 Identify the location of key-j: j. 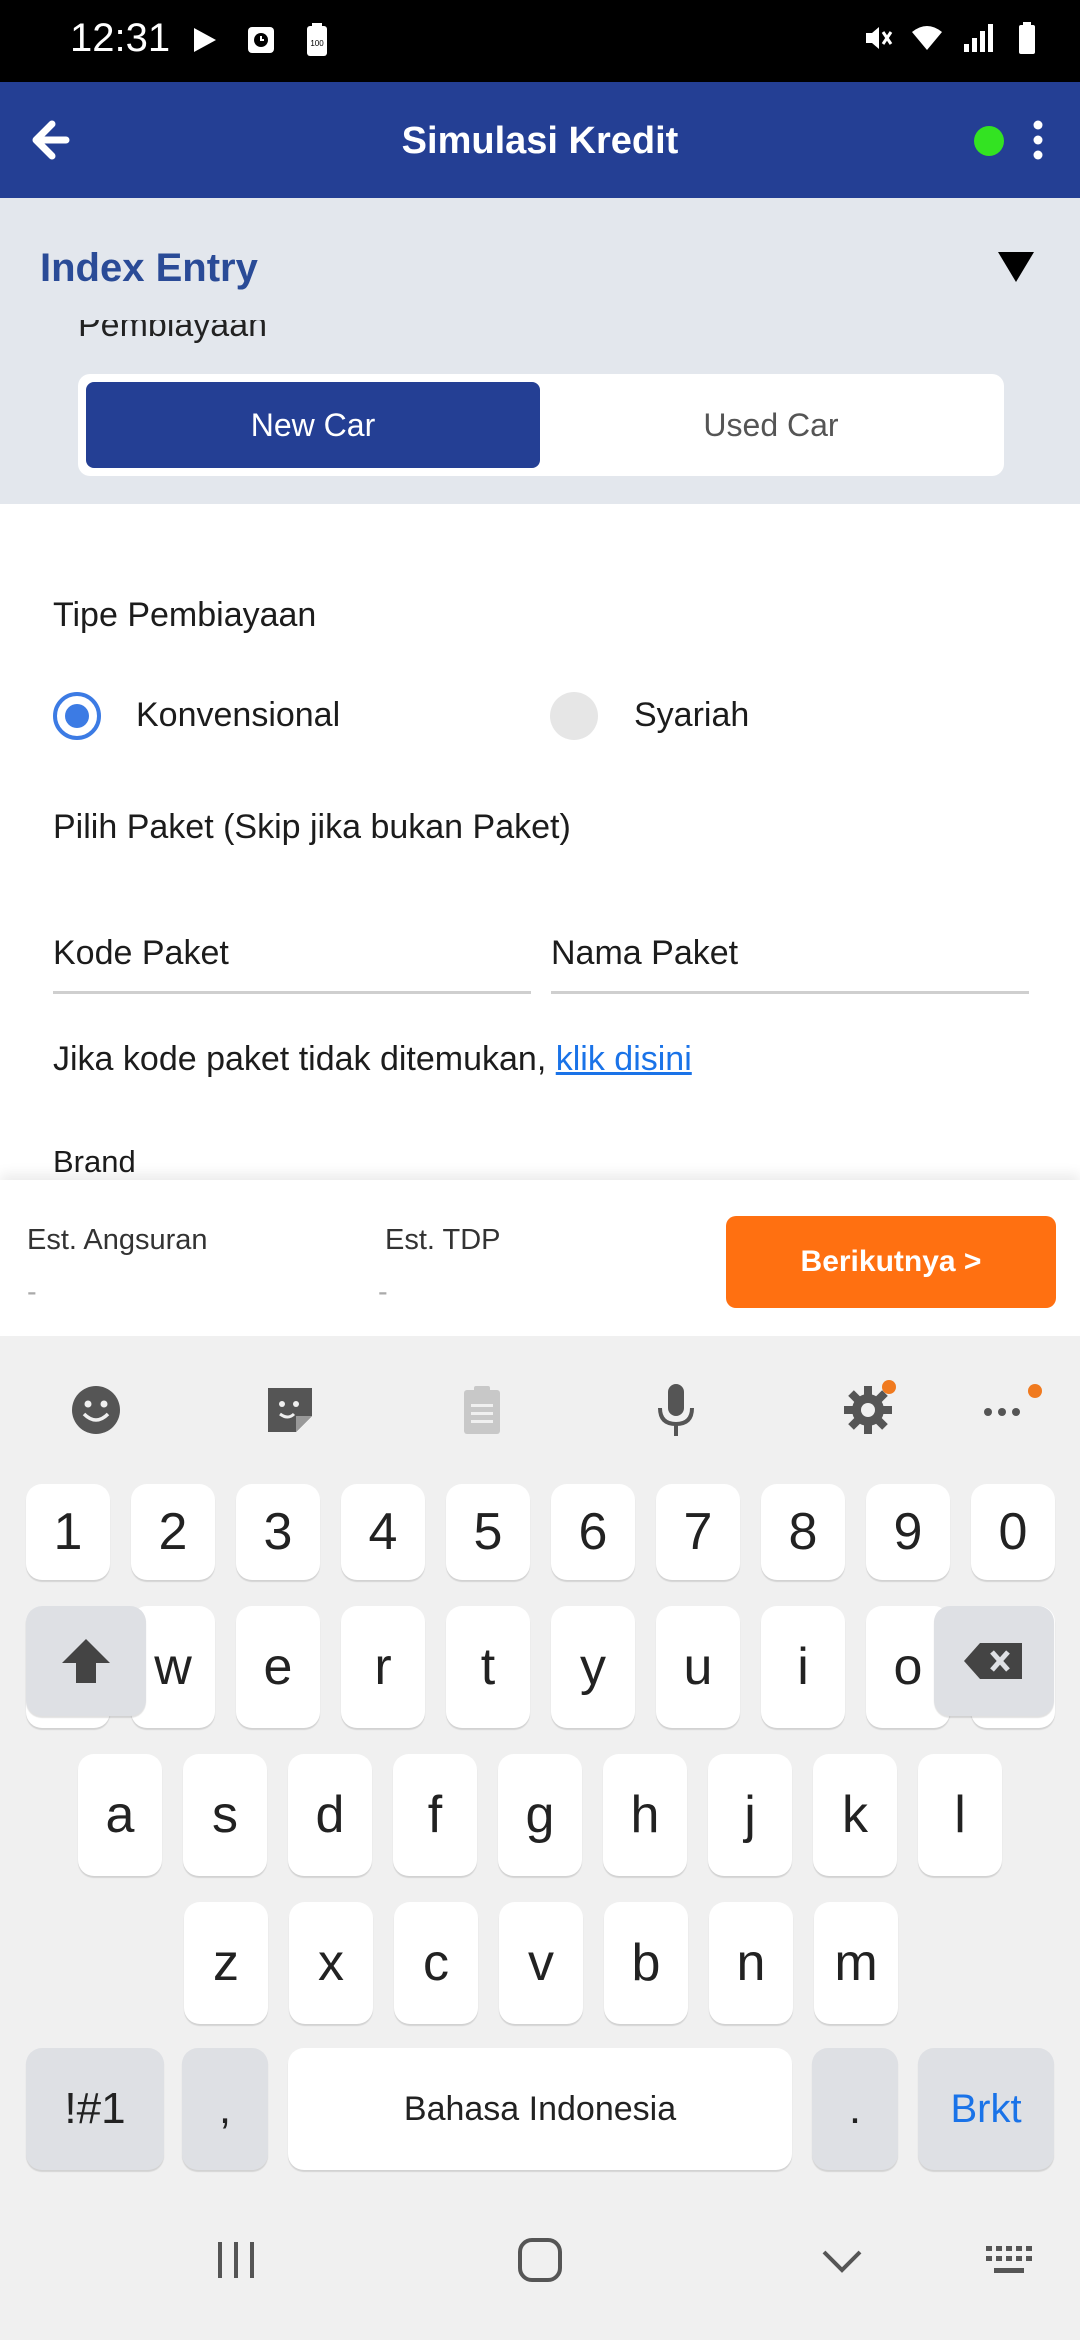
(750, 1815).